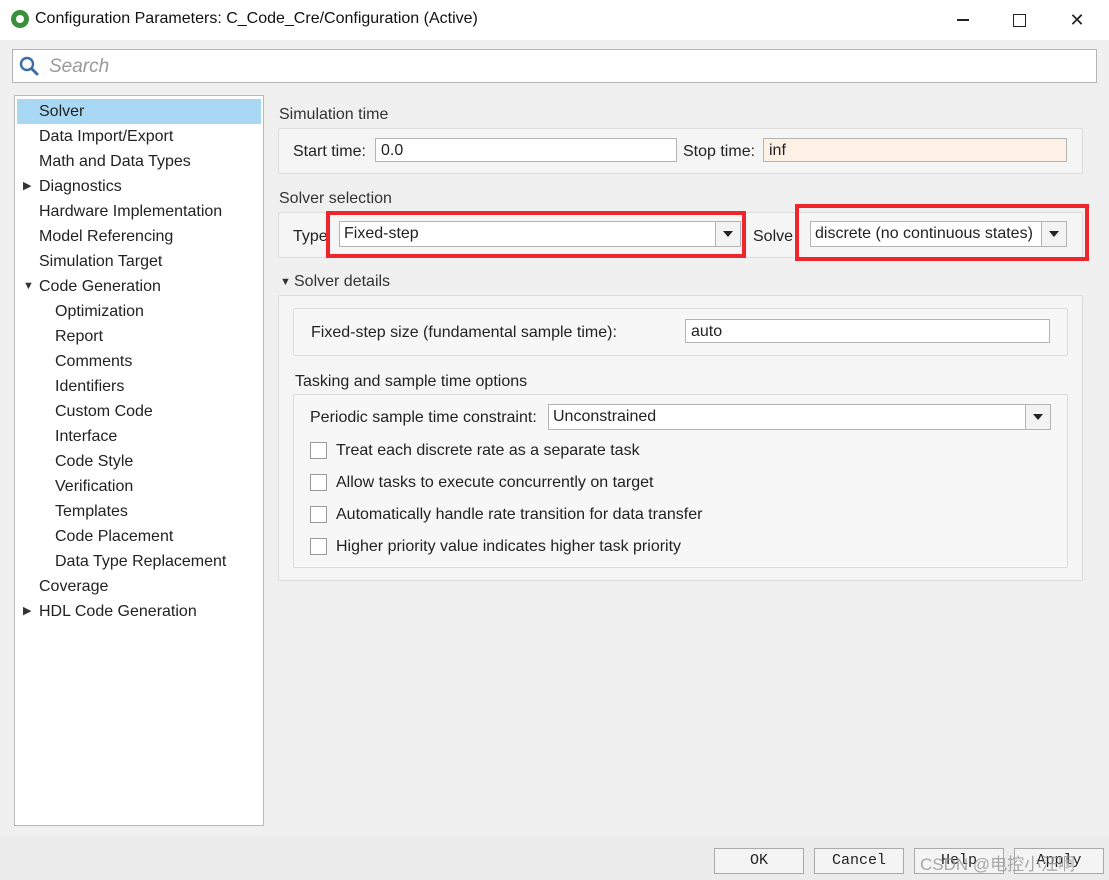 The image size is (1109, 880). What do you see at coordinates (20, 19) in the screenshot?
I see `simulink-gear-icon` at bounding box center [20, 19].